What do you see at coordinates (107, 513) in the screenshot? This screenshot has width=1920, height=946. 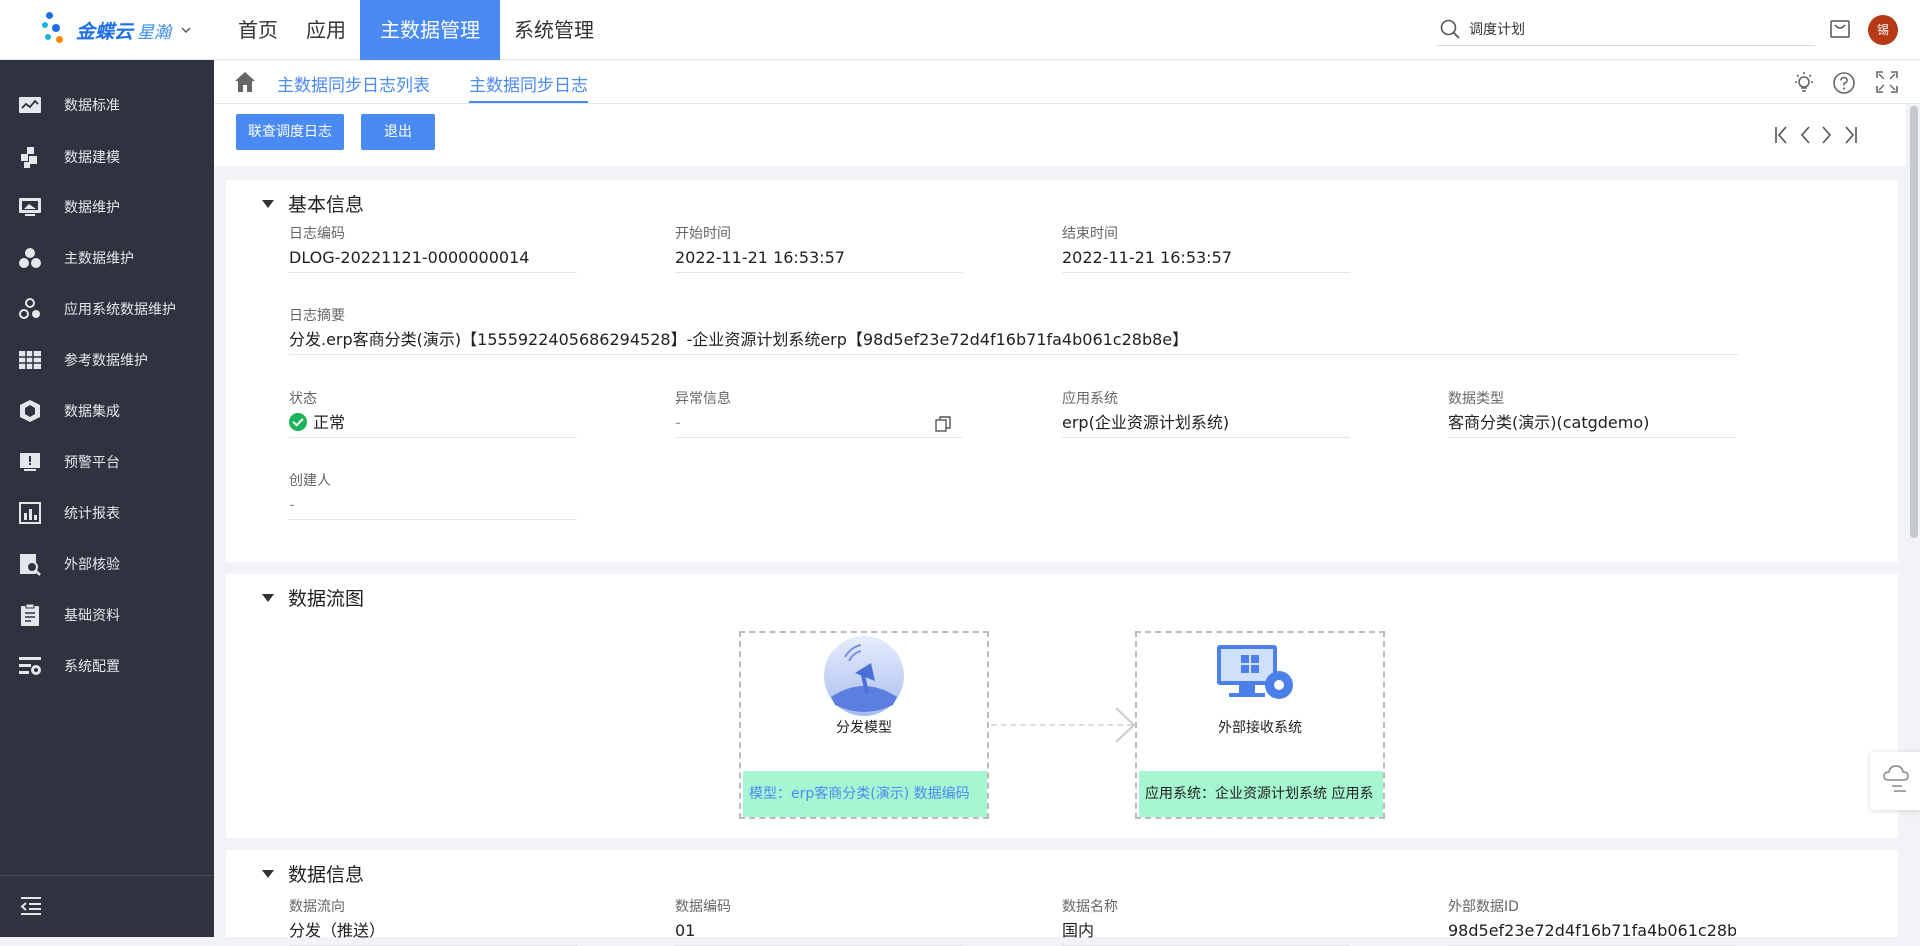 I see `sidebar-item-statistics: 统计报表` at bounding box center [107, 513].